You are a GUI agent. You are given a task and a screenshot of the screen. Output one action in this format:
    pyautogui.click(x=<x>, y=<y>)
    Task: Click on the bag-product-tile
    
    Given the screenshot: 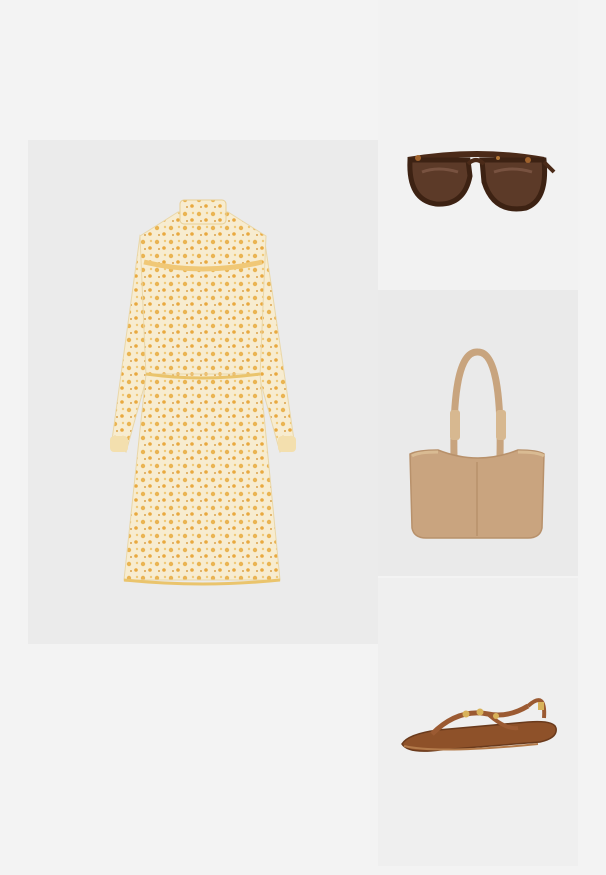 What is the action you would take?
    pyautogui.click(x=478, y=433)
    